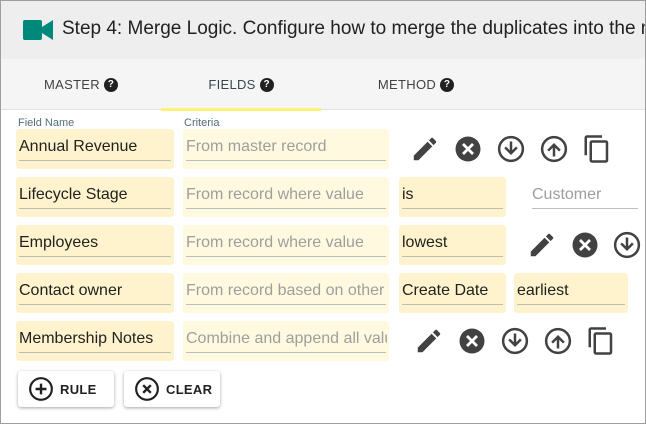  Describe the element at coordinates (189, 389) in the screenshot. I see `clear-label: CLEAR` at that location.